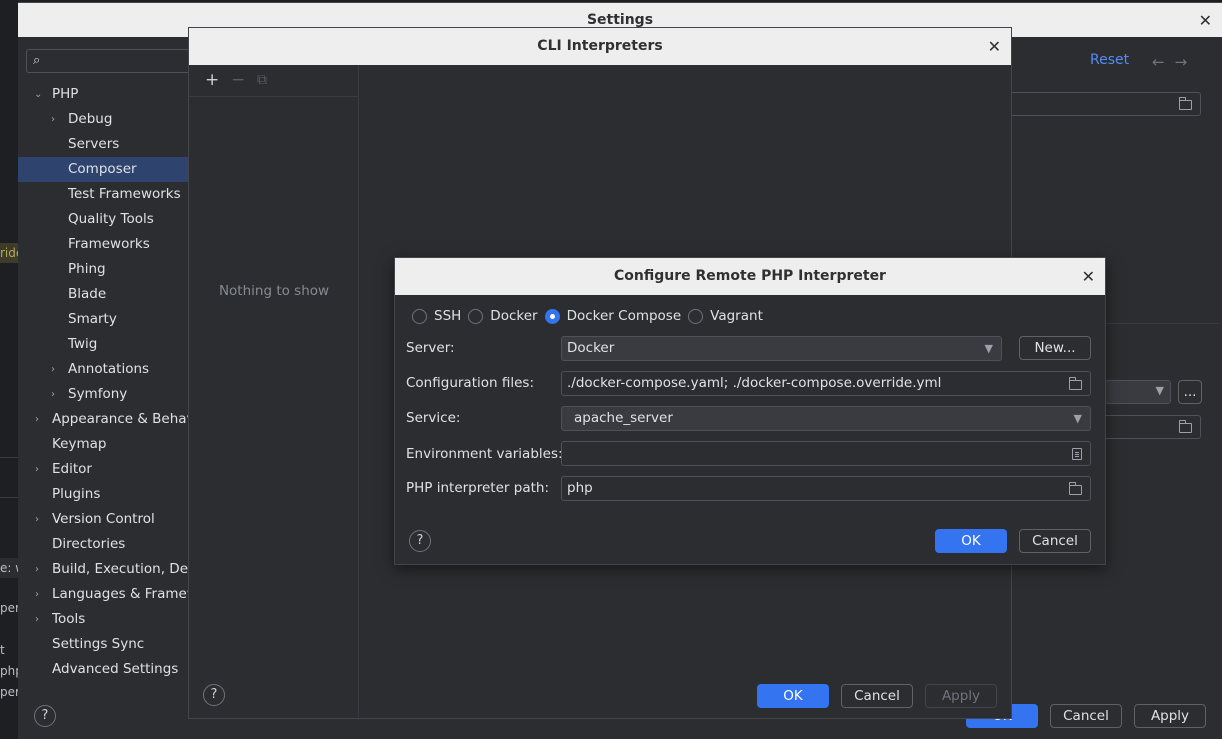 This screenshot has height=739, width=1222. I want to click on tree-item-quality-tools: Quality Tools, so click(104, 219).